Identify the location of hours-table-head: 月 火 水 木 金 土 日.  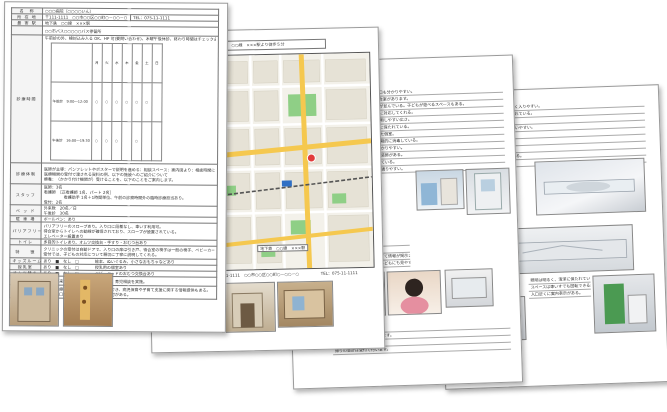
(107, 63).